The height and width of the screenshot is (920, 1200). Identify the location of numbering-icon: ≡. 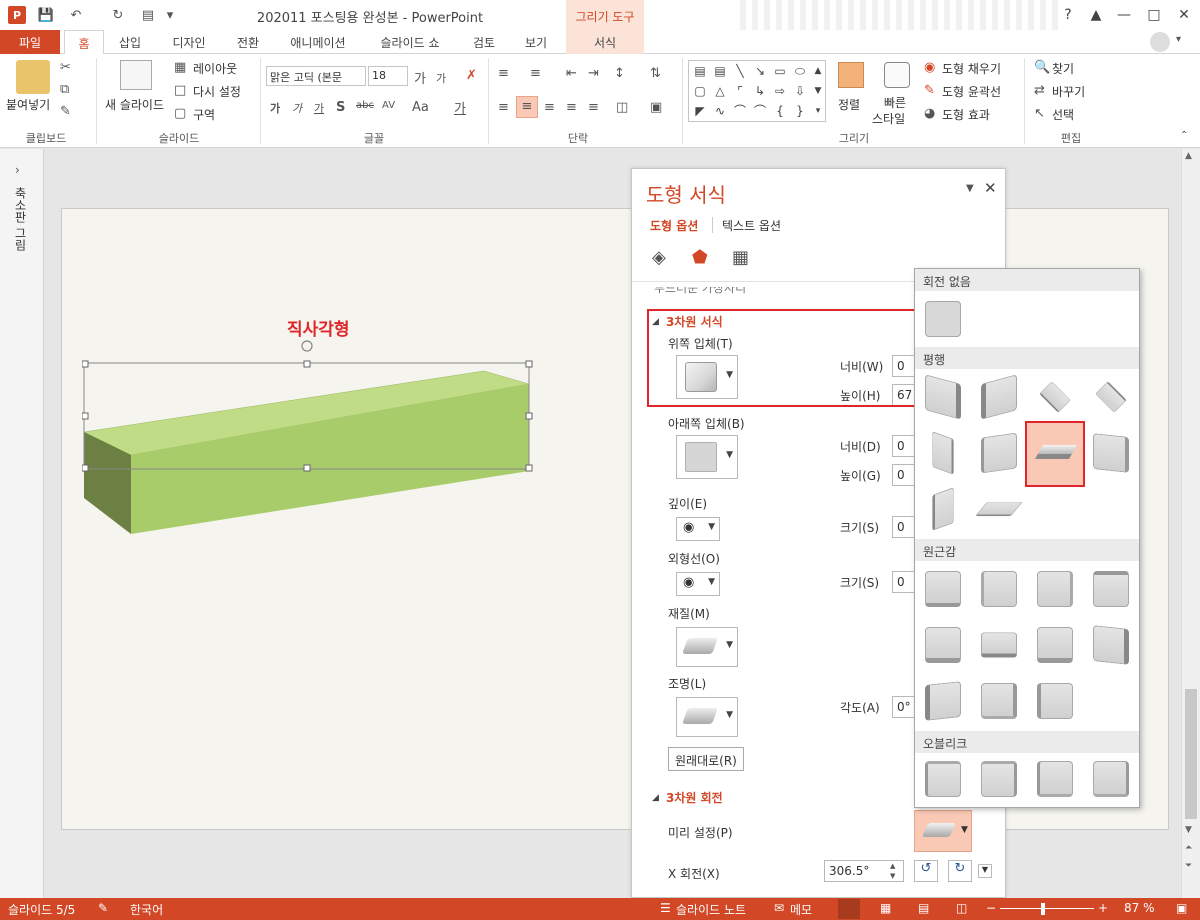
(535, 73).